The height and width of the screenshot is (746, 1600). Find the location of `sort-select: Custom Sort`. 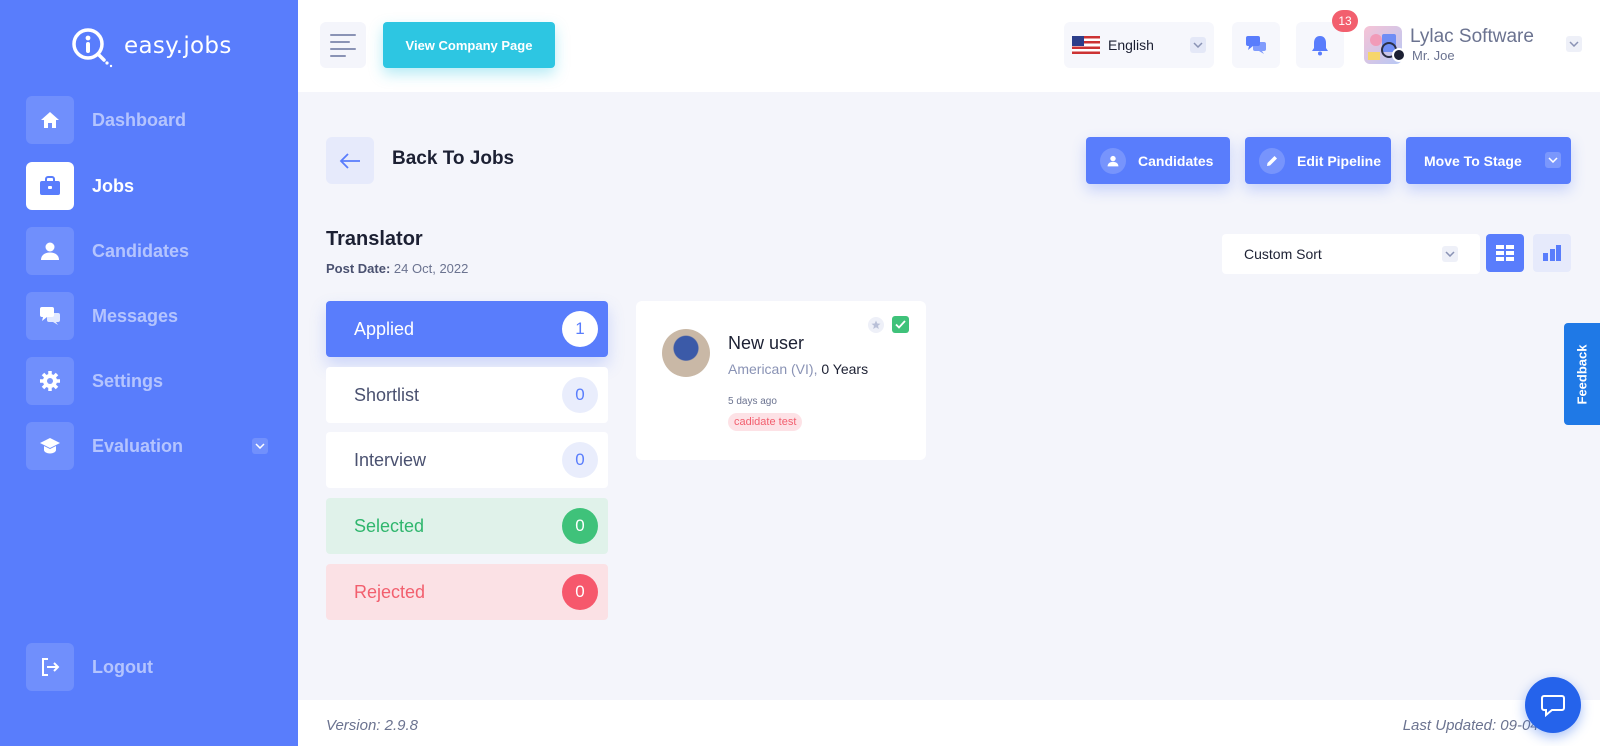

sort-select: Custom Sort is located at coordinates (1351, 254).